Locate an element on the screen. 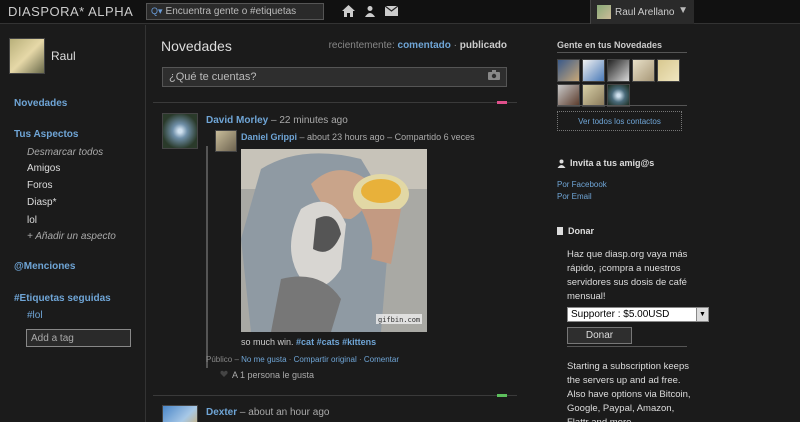 Image resolution: width=800 pixels, height=422 pixels. contacts-grid is located at coordinates (622, 83).